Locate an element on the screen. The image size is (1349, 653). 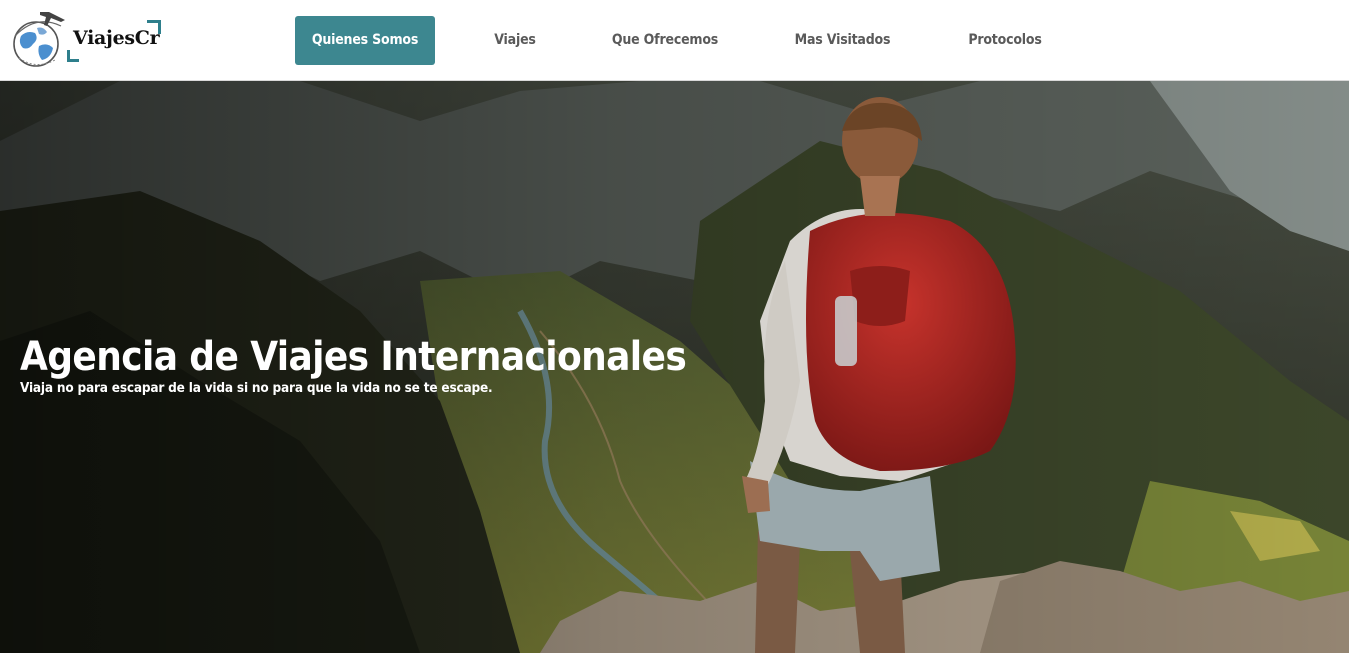
brand-logo: ViajesCr is located at coordinates (89, 41).